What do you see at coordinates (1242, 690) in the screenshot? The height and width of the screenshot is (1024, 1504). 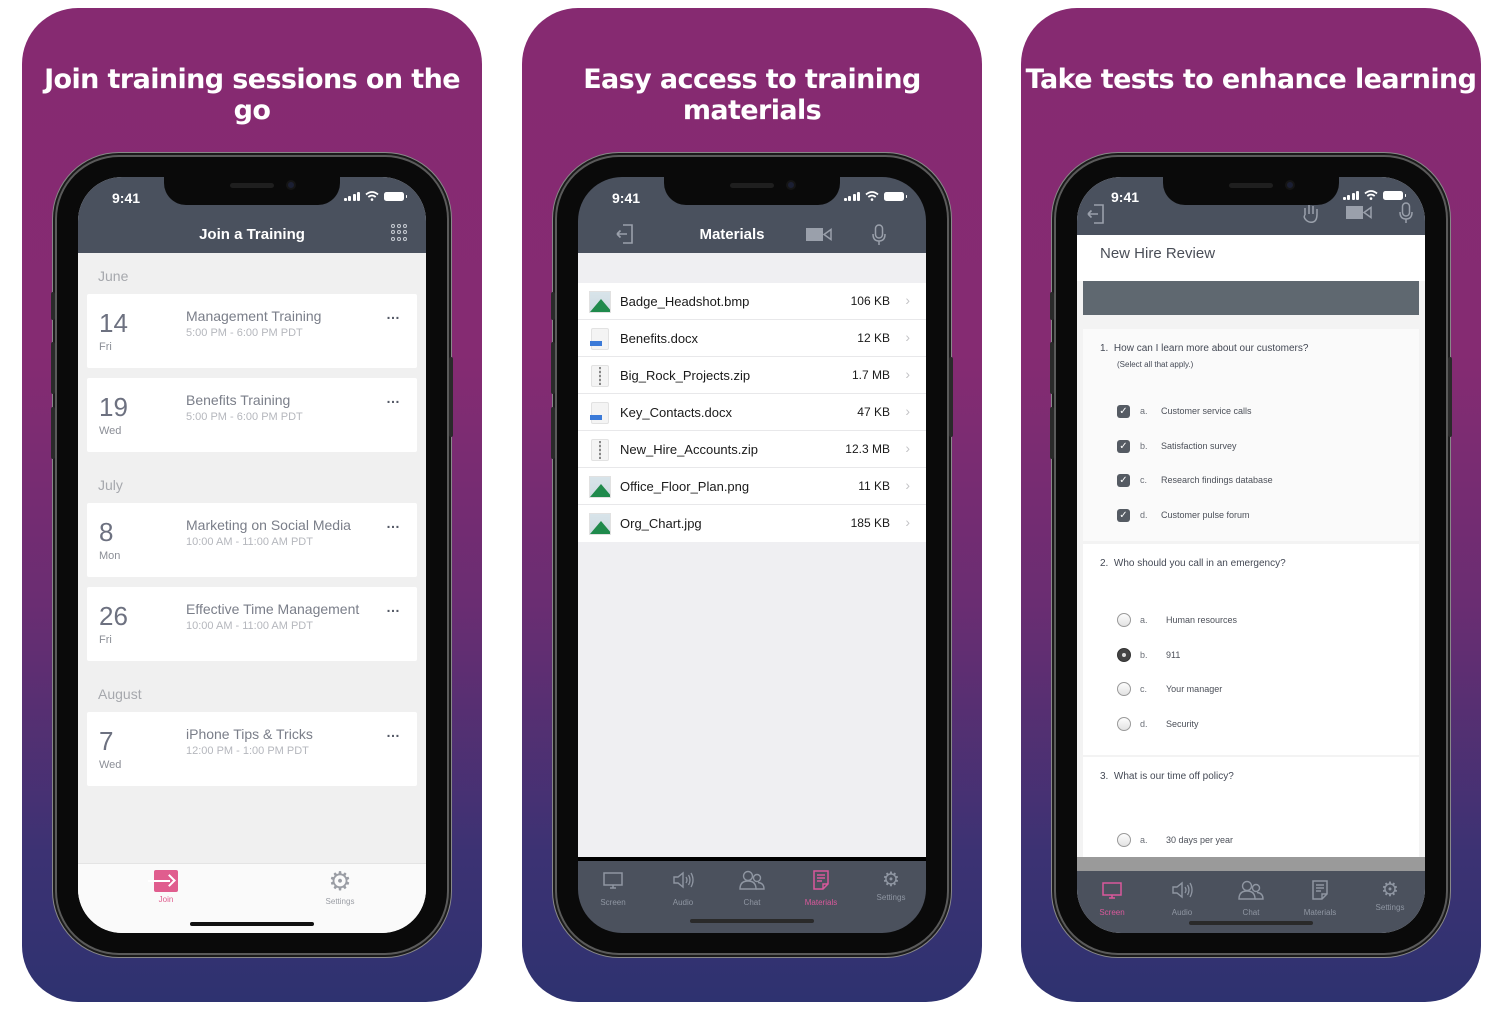 I see `radio-option: c. Your manager` at bounding box center [1242, 690].